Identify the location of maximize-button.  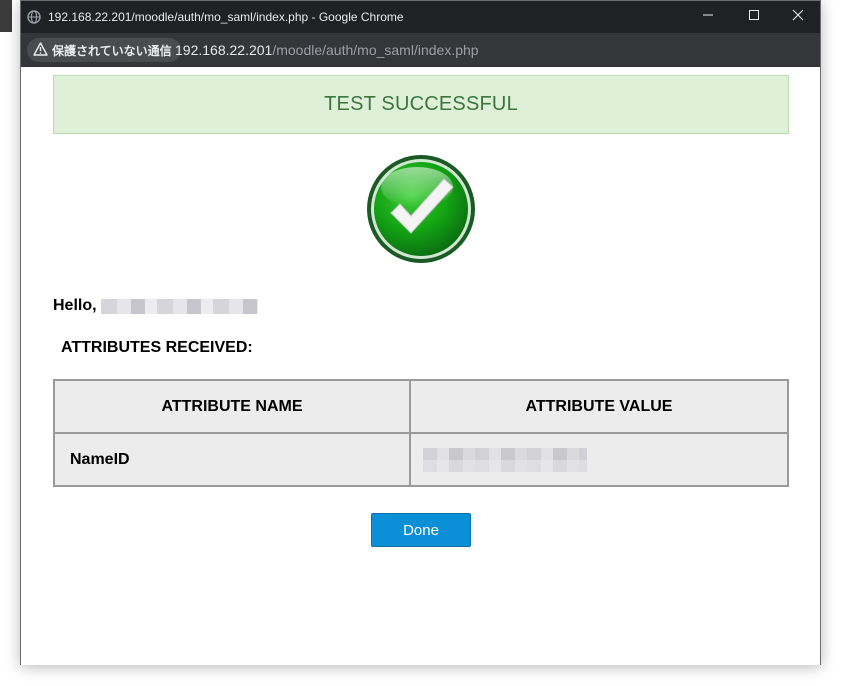
(754, 17).